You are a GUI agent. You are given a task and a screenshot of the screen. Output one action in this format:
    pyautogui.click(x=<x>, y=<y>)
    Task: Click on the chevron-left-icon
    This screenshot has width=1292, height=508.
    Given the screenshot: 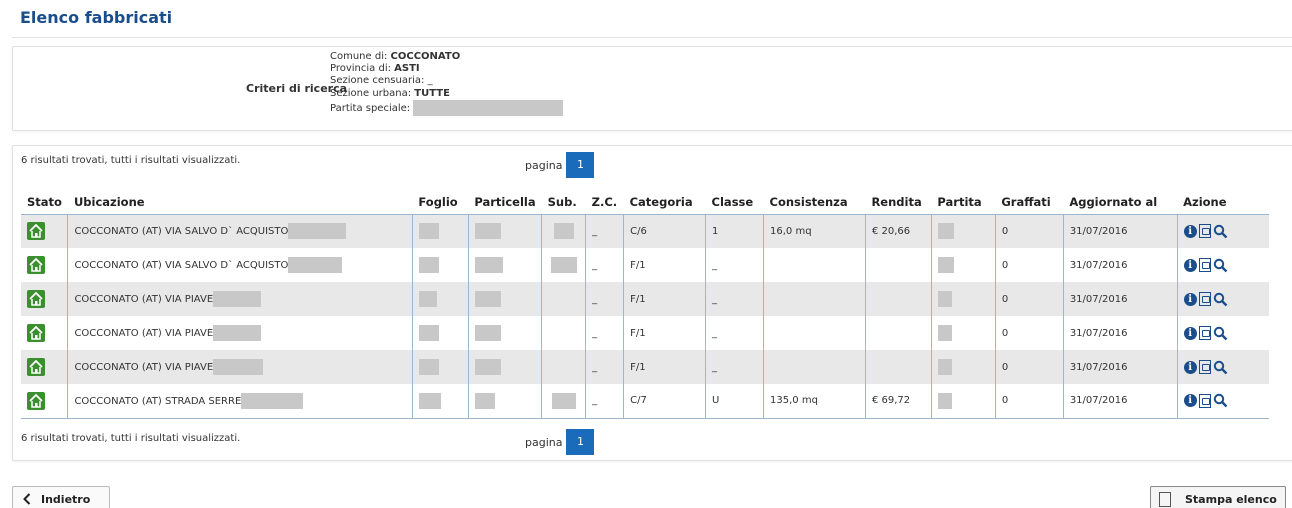 What is the action you would take?
    pyautogui.click(x=27, y=499)
    